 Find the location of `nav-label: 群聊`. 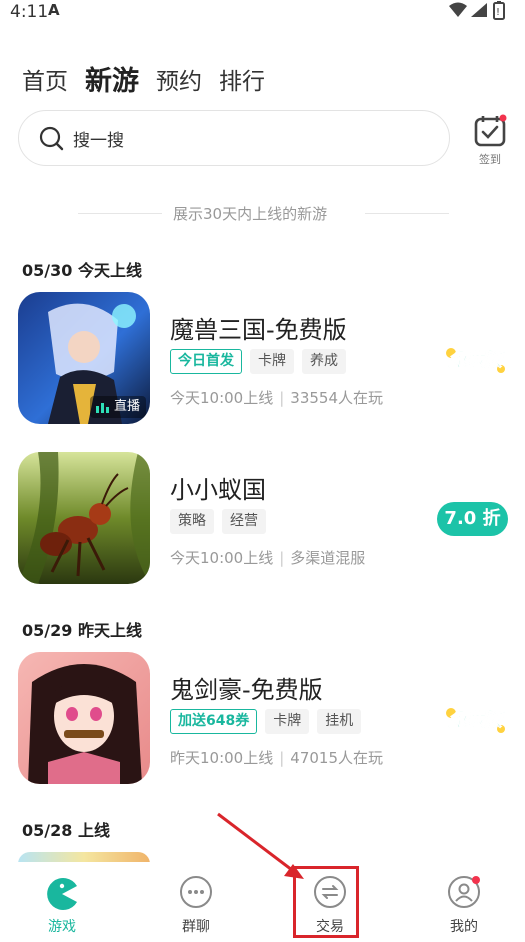

nav-label: 群聊 is located at coordinates (196, 927).